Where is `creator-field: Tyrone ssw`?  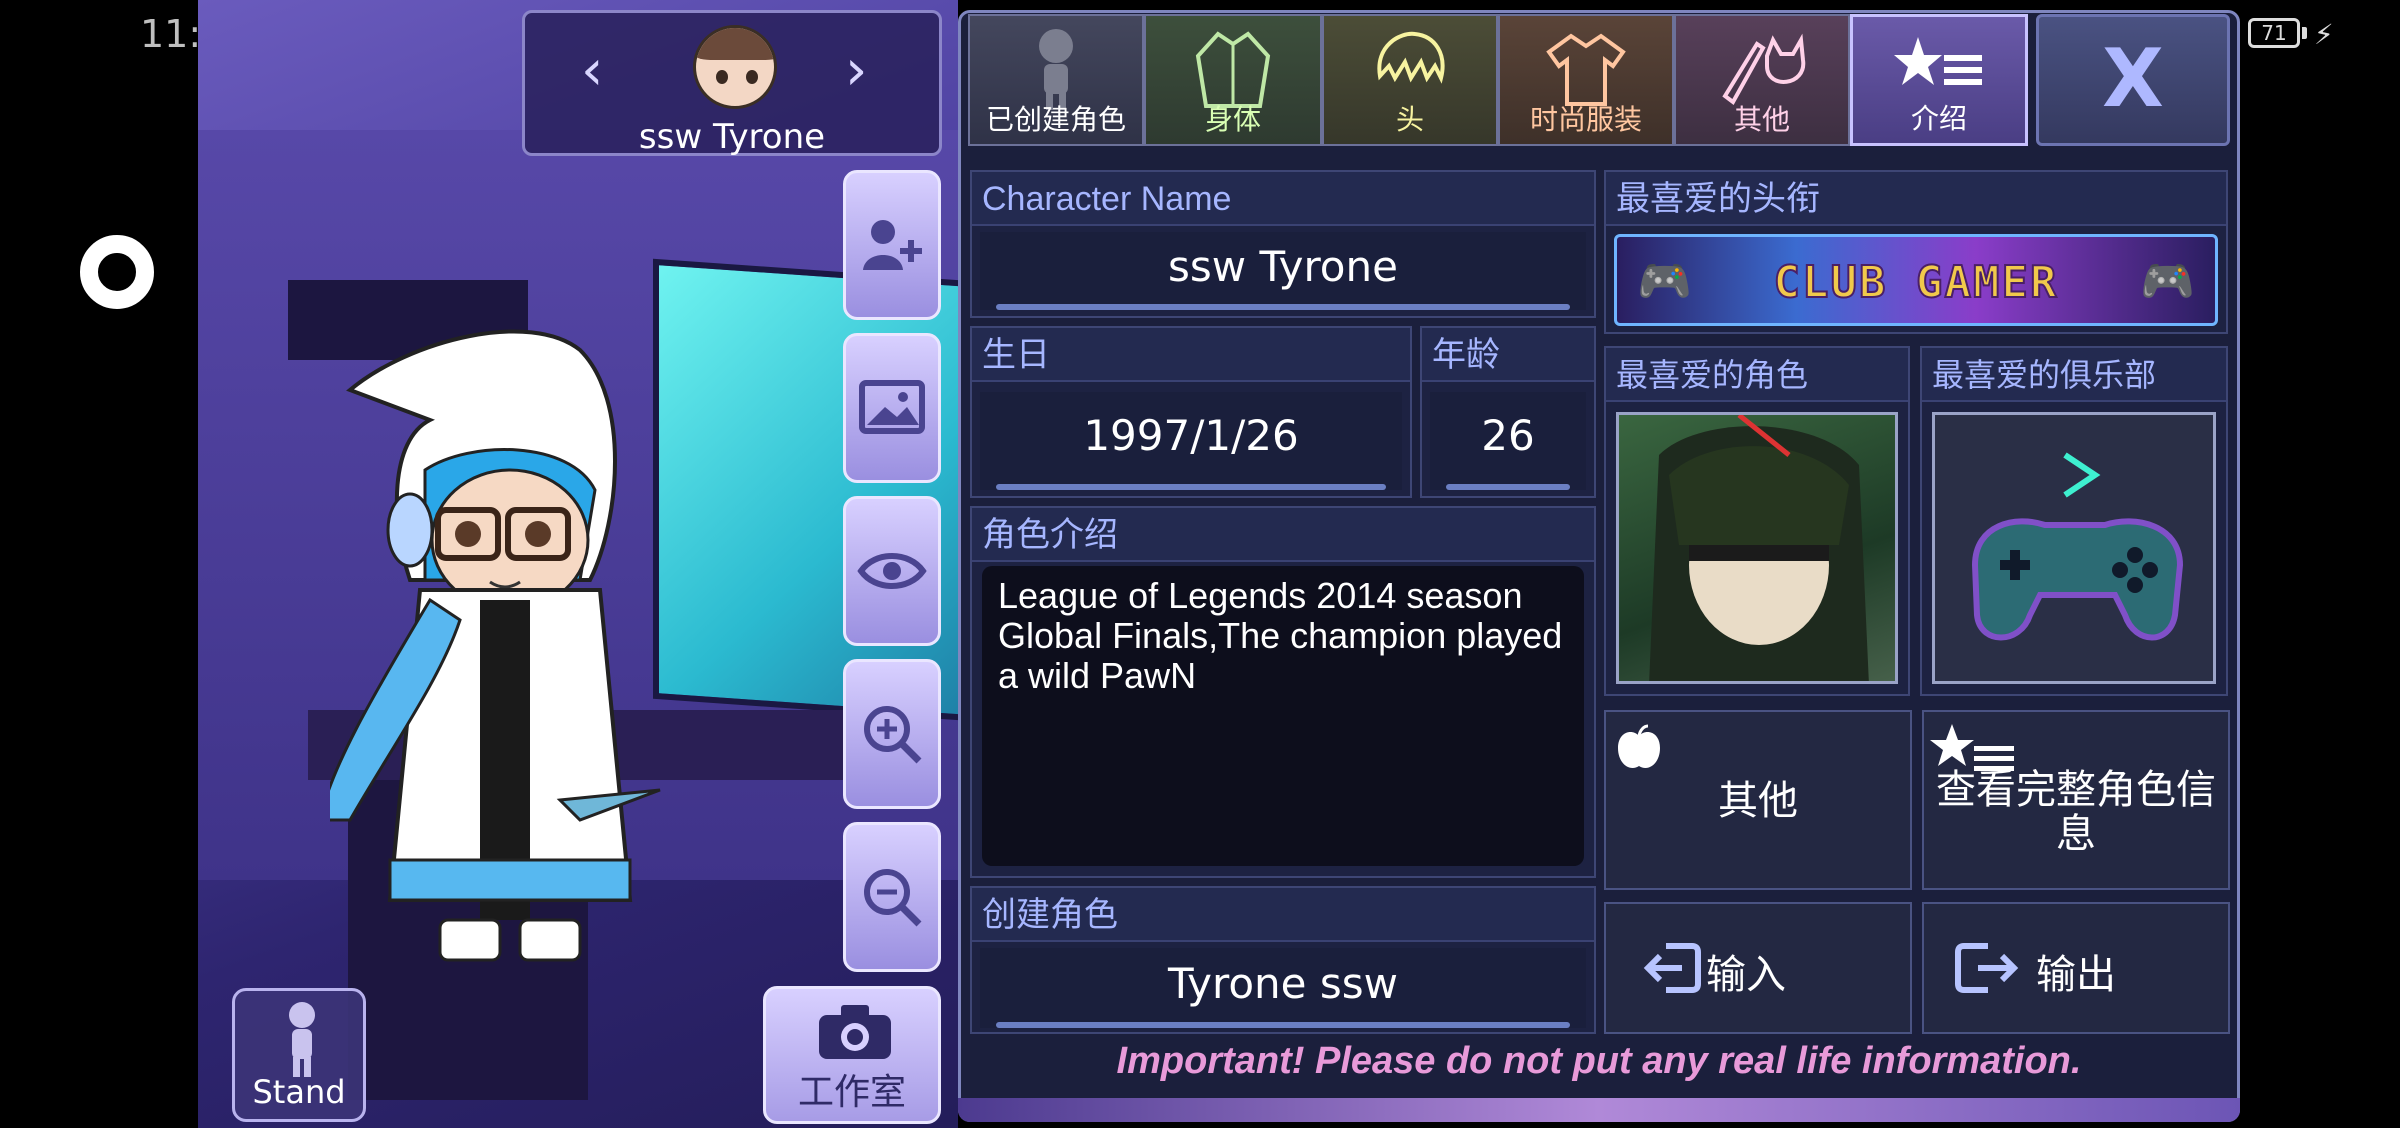 creator-field: Tyrone ssw is located at coordinates (1283, 988).